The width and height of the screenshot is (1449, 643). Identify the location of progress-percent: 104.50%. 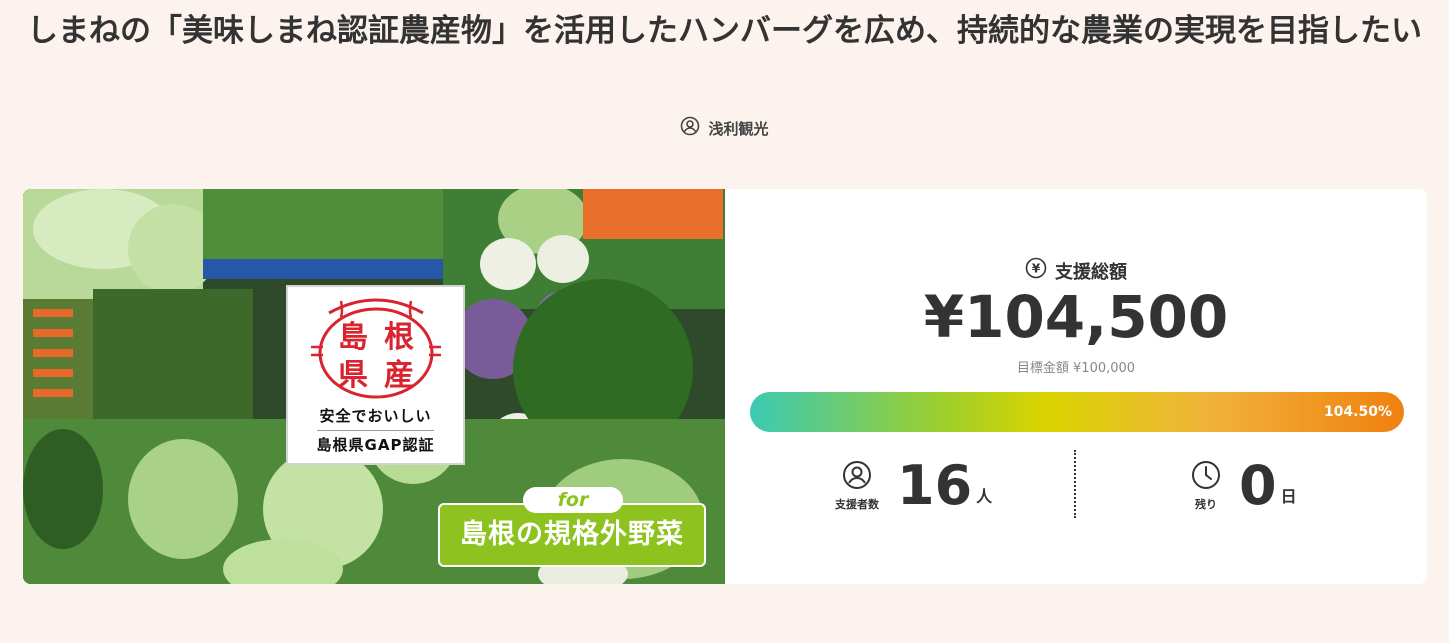
(1357, 412).